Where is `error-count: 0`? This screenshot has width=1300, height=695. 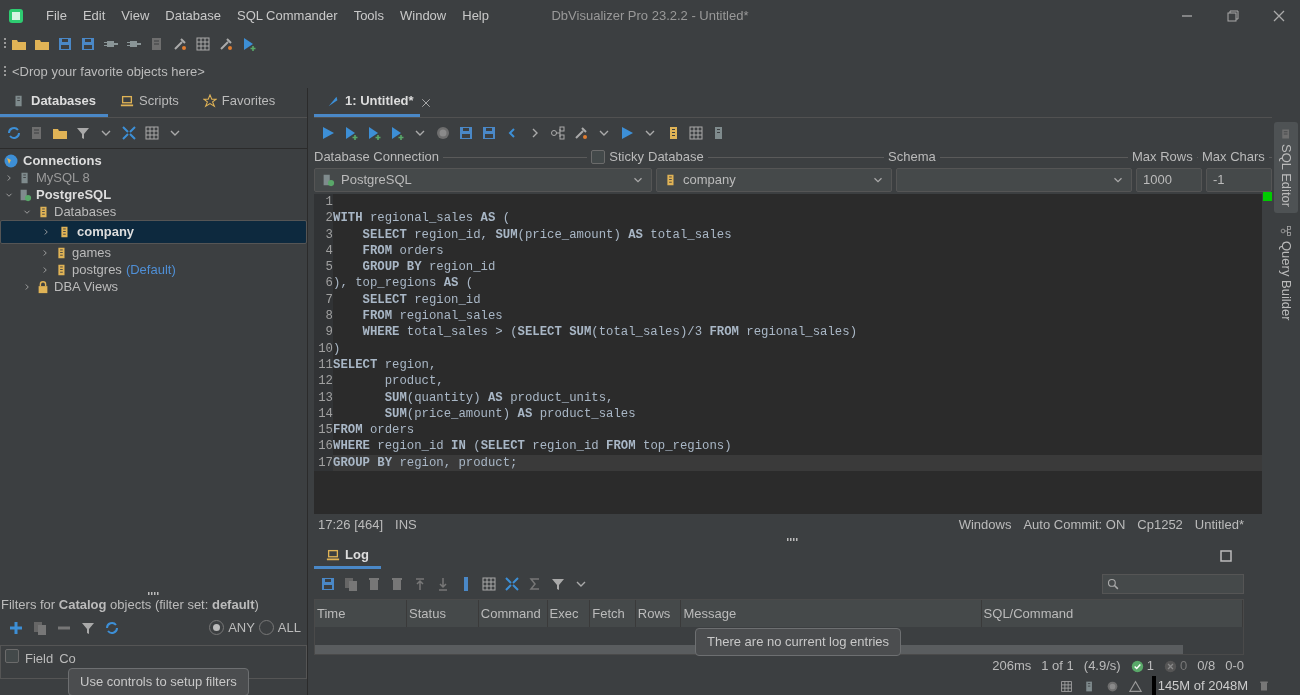 error-count: 0 is located at coordinates (1183, 666).